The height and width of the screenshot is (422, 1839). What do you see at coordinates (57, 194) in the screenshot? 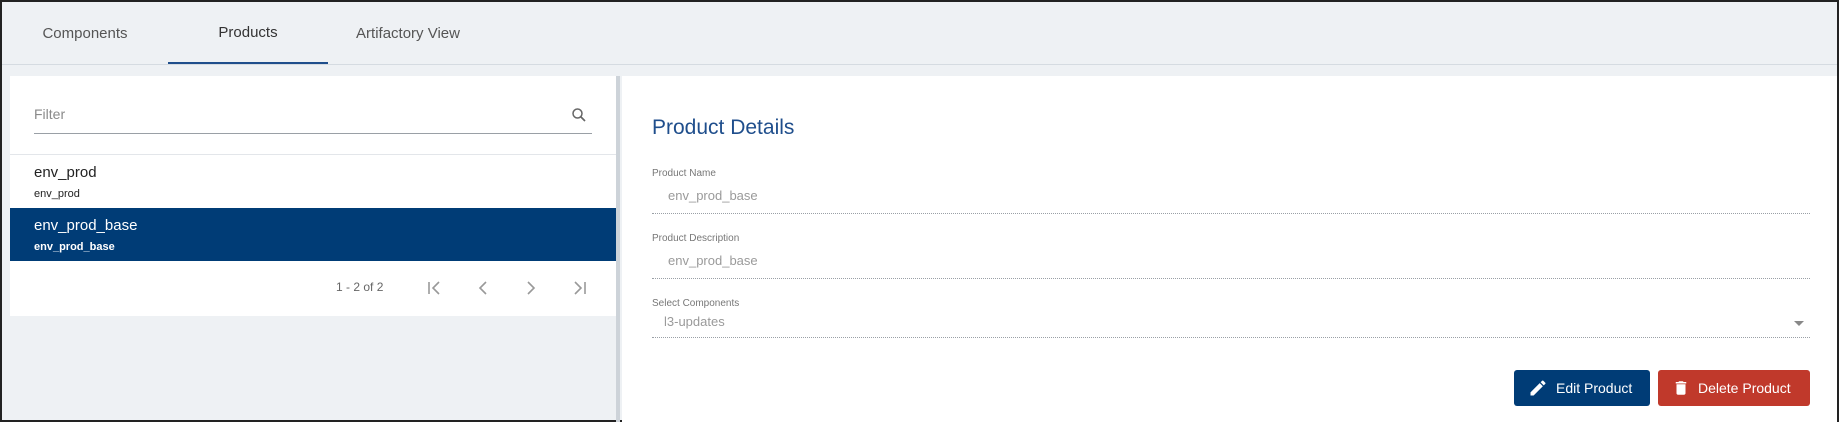
I see `product-item-description: env_prod` at bounding box center [57, 194].